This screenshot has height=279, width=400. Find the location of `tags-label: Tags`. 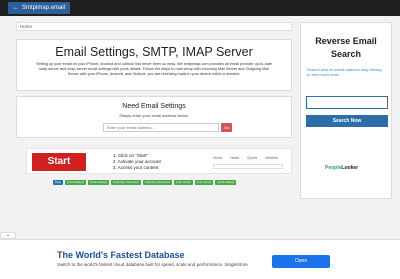

tags-label: Tags is located at coordinates (58, 182).